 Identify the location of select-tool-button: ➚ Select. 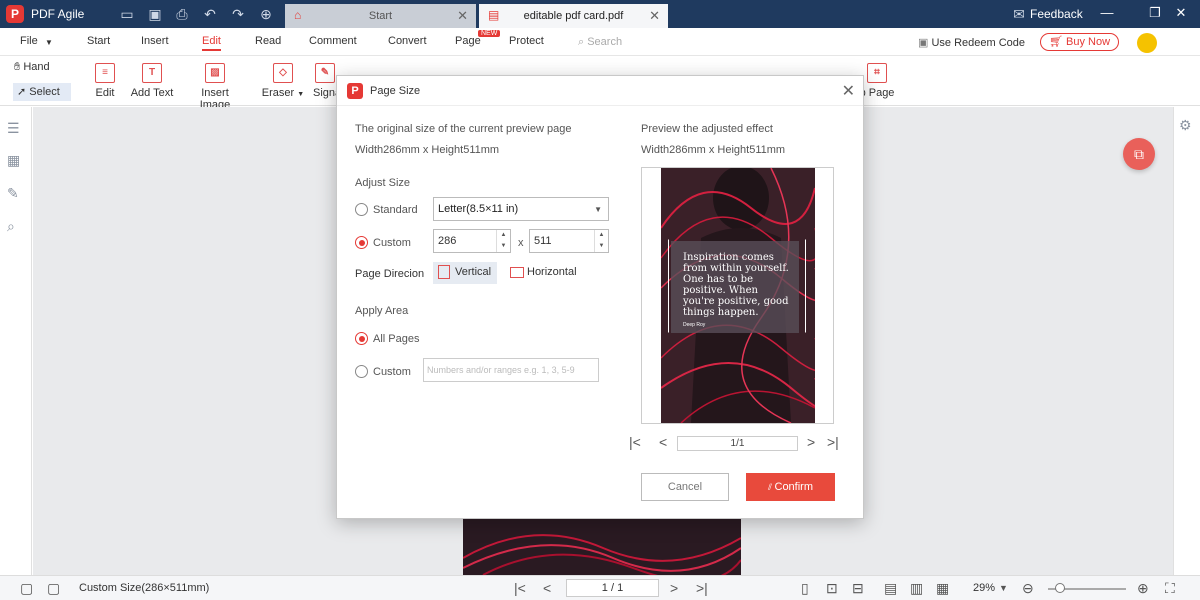
(42, 92).